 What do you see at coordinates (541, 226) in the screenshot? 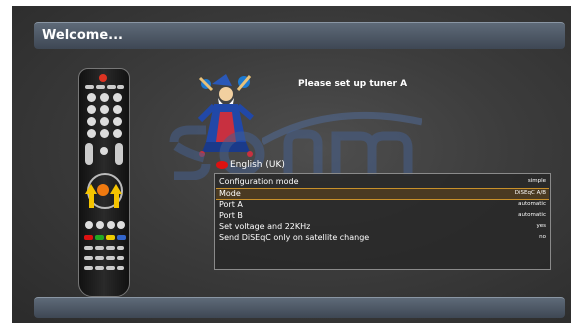
I see `config-value: yes` at bounding box center [541, 226].